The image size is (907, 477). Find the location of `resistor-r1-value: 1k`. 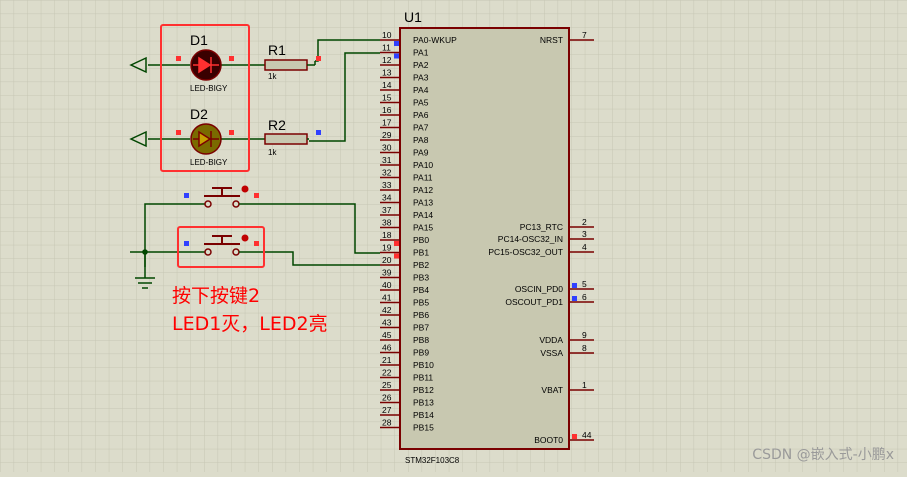

resistor-r1-value: 1k is located at coordinates (272, 76).